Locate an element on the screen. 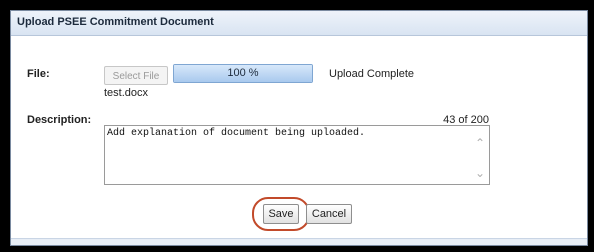  dialog-title: Upload PSEE Commitment Document is located at coordinates (115, 22).